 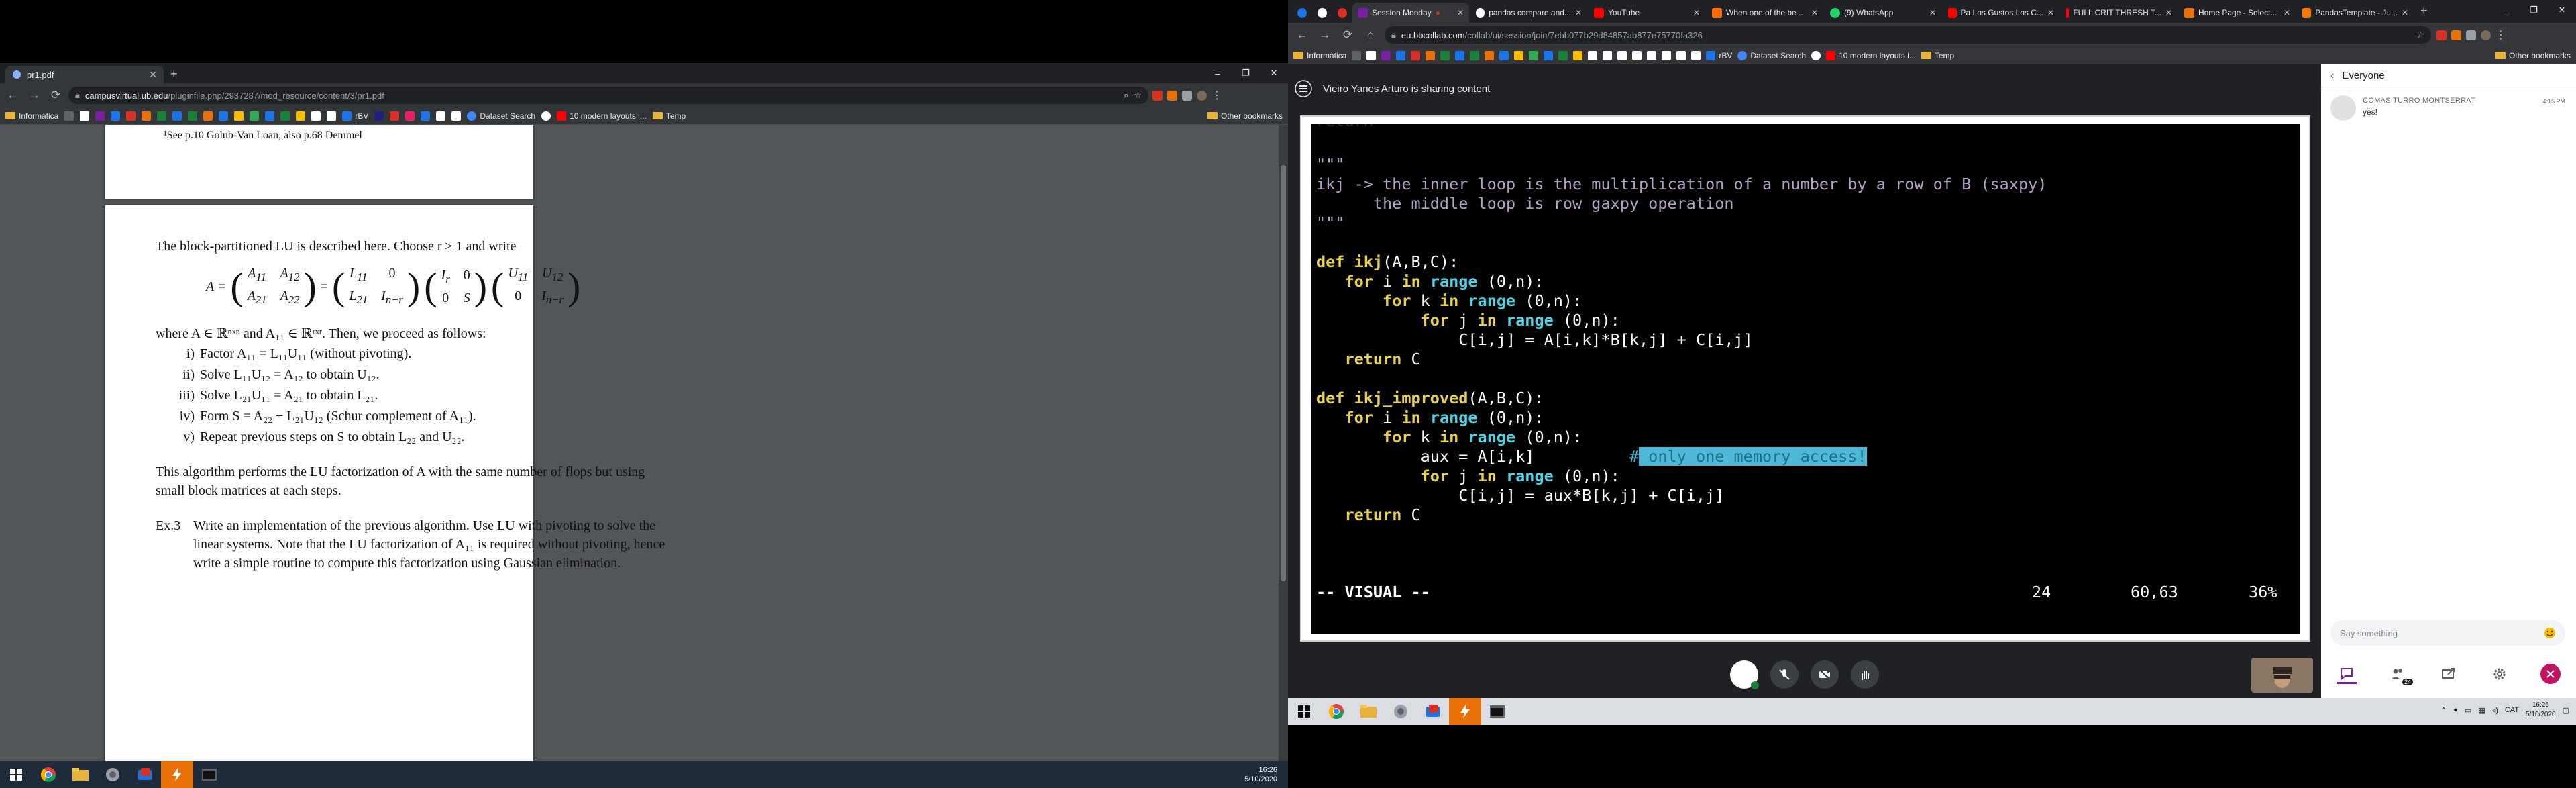 I want to click on battery-icon: ▭, so click(x=2468, y=710).